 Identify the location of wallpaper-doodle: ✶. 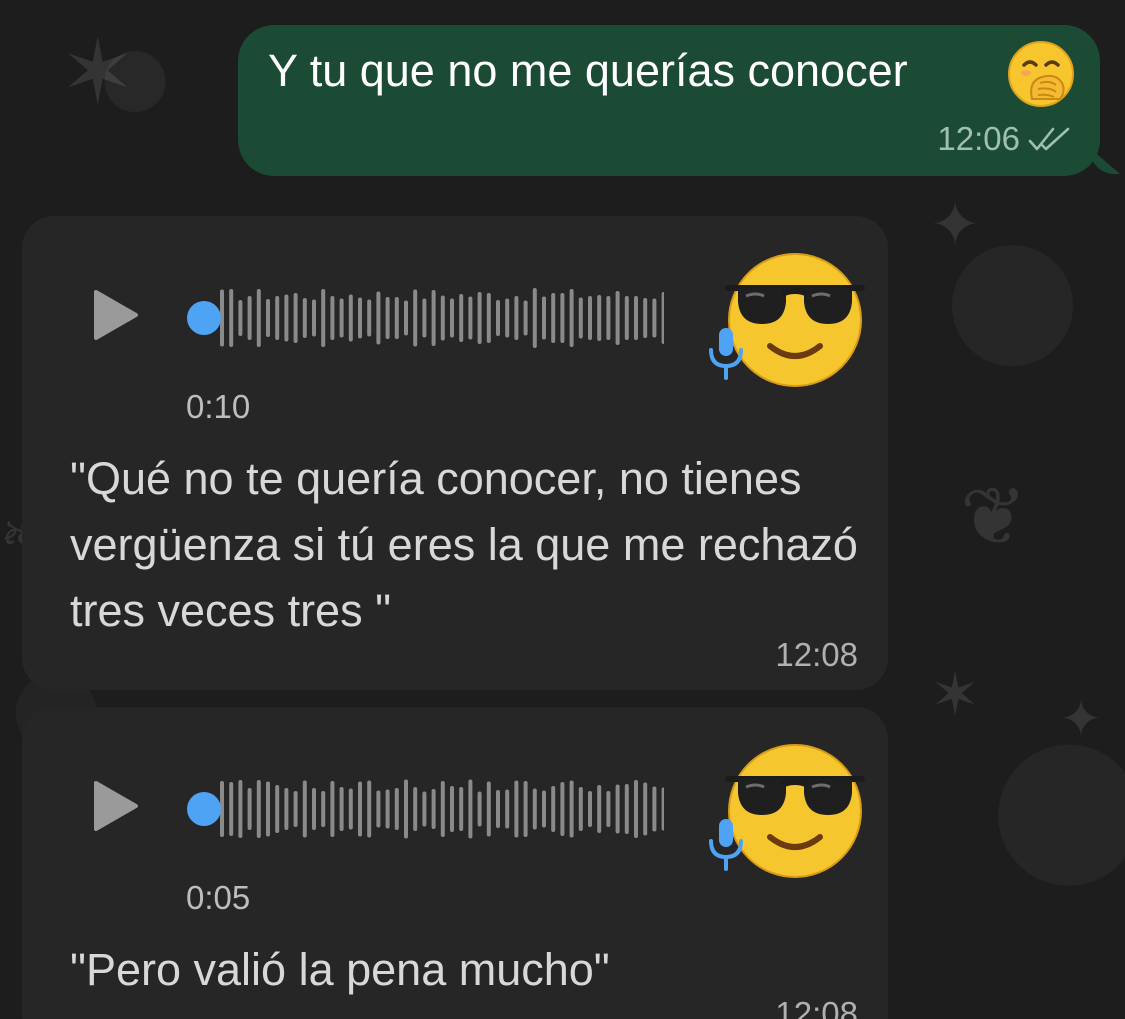
(955, 695).